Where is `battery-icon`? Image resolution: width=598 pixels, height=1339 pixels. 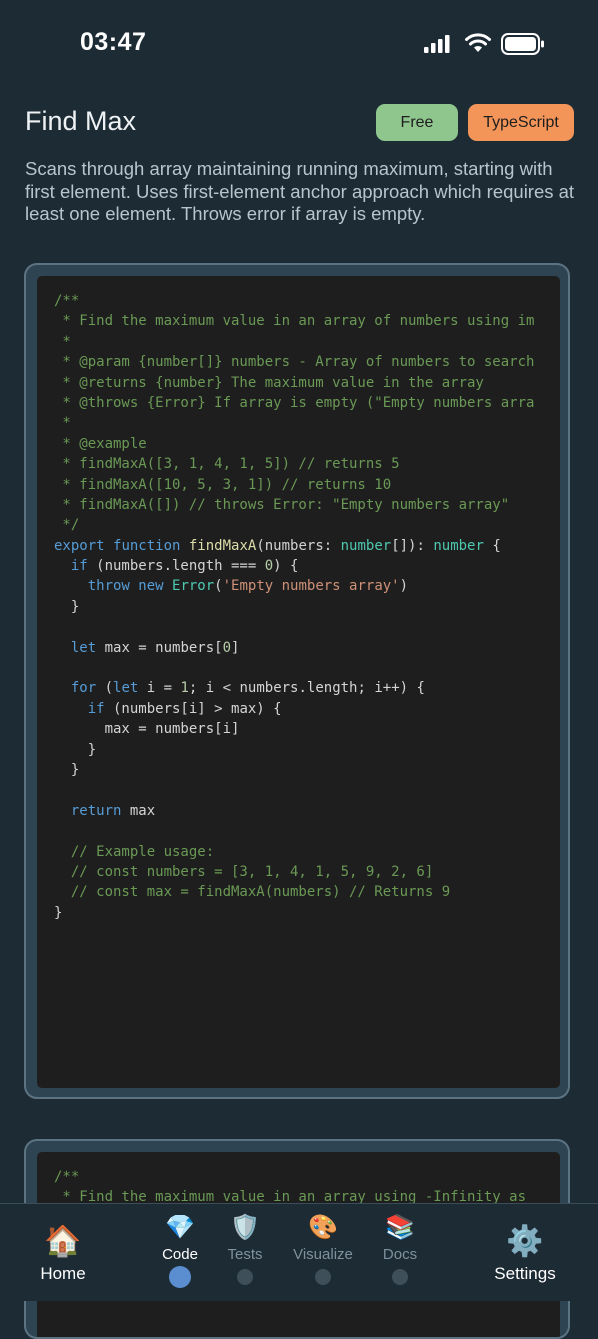 battery-icon is located at coordinates (522, 44).